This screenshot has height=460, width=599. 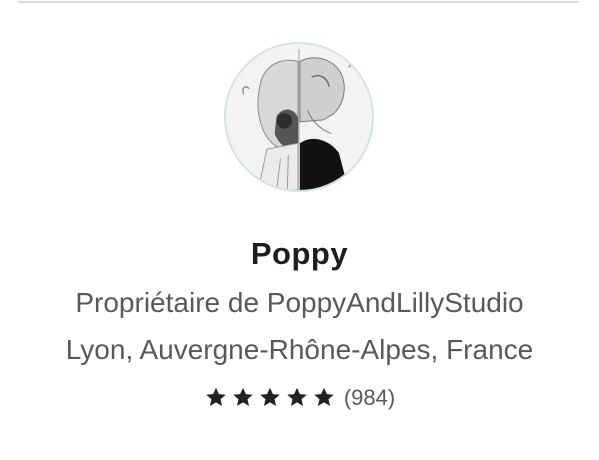 What do you see at coordinates (299, 302) in the screenshot?
I see `shop-owner-role: Propriétaire de PoppyAndLillyStudio` at bounding box center [299, 302].